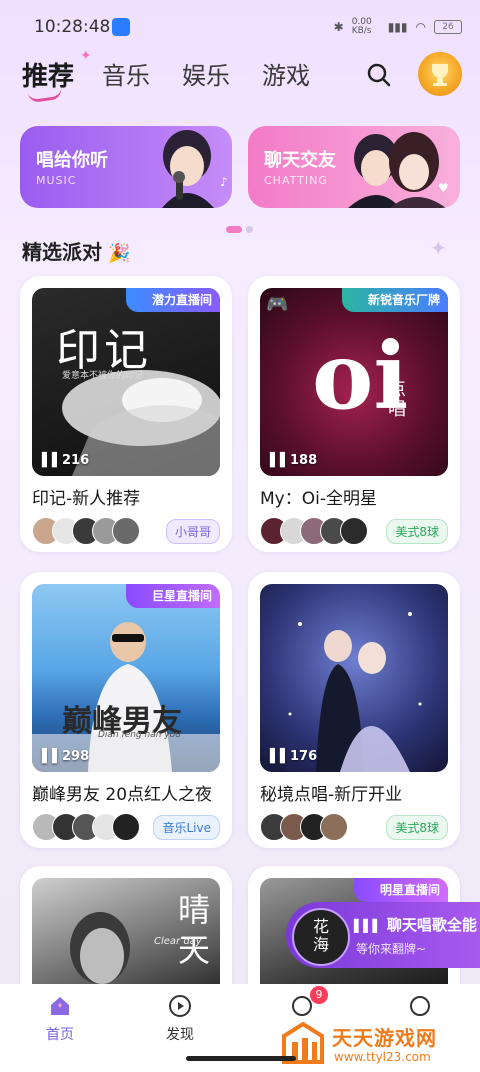 Image resolution: width=480 pixels, height=1072 pixels. I want to click on party-card: oi 点唱 🎮 新锐音乐厂牌 ▌▌188 My：Oi-全明星 美式8球, so click(354, 414).